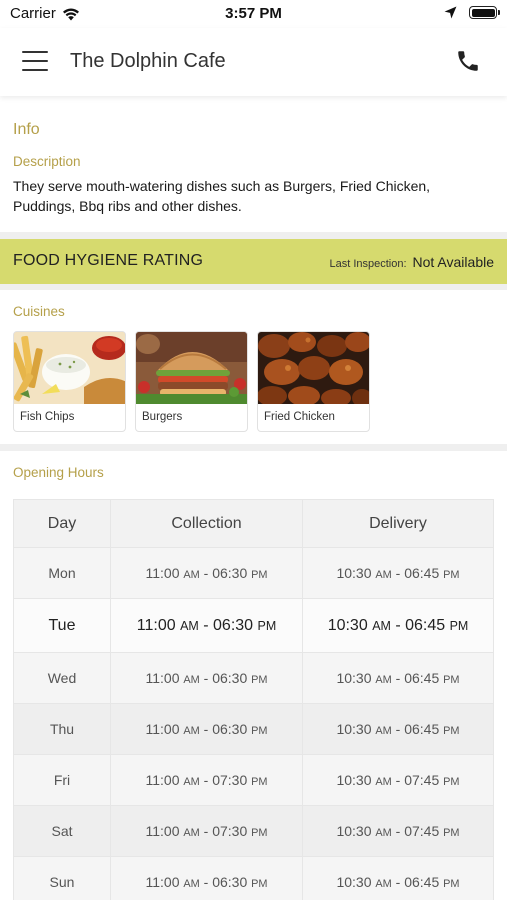 The image size is (507, 900). I want to click on page-title: The Dolphin Cafe, so click(148, 61).